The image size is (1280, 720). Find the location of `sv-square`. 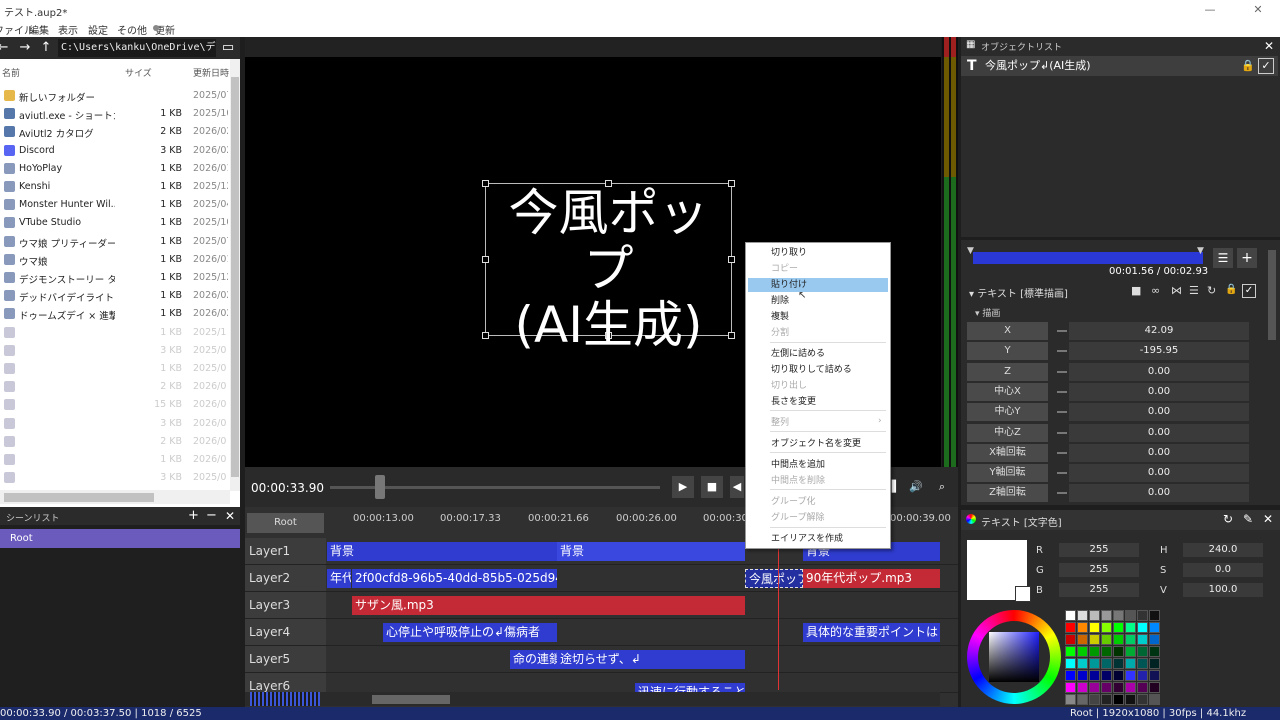

sv-square is located at coordinates (1014, 657).